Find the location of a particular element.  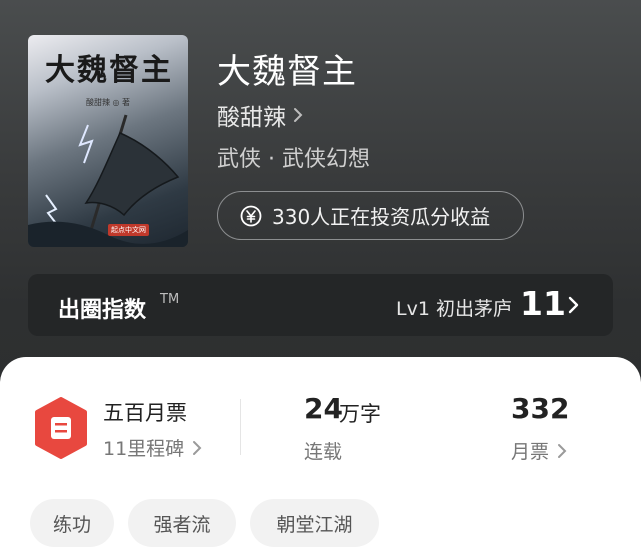

rank-title: 五百月票 is located at coordinates (145, 413).